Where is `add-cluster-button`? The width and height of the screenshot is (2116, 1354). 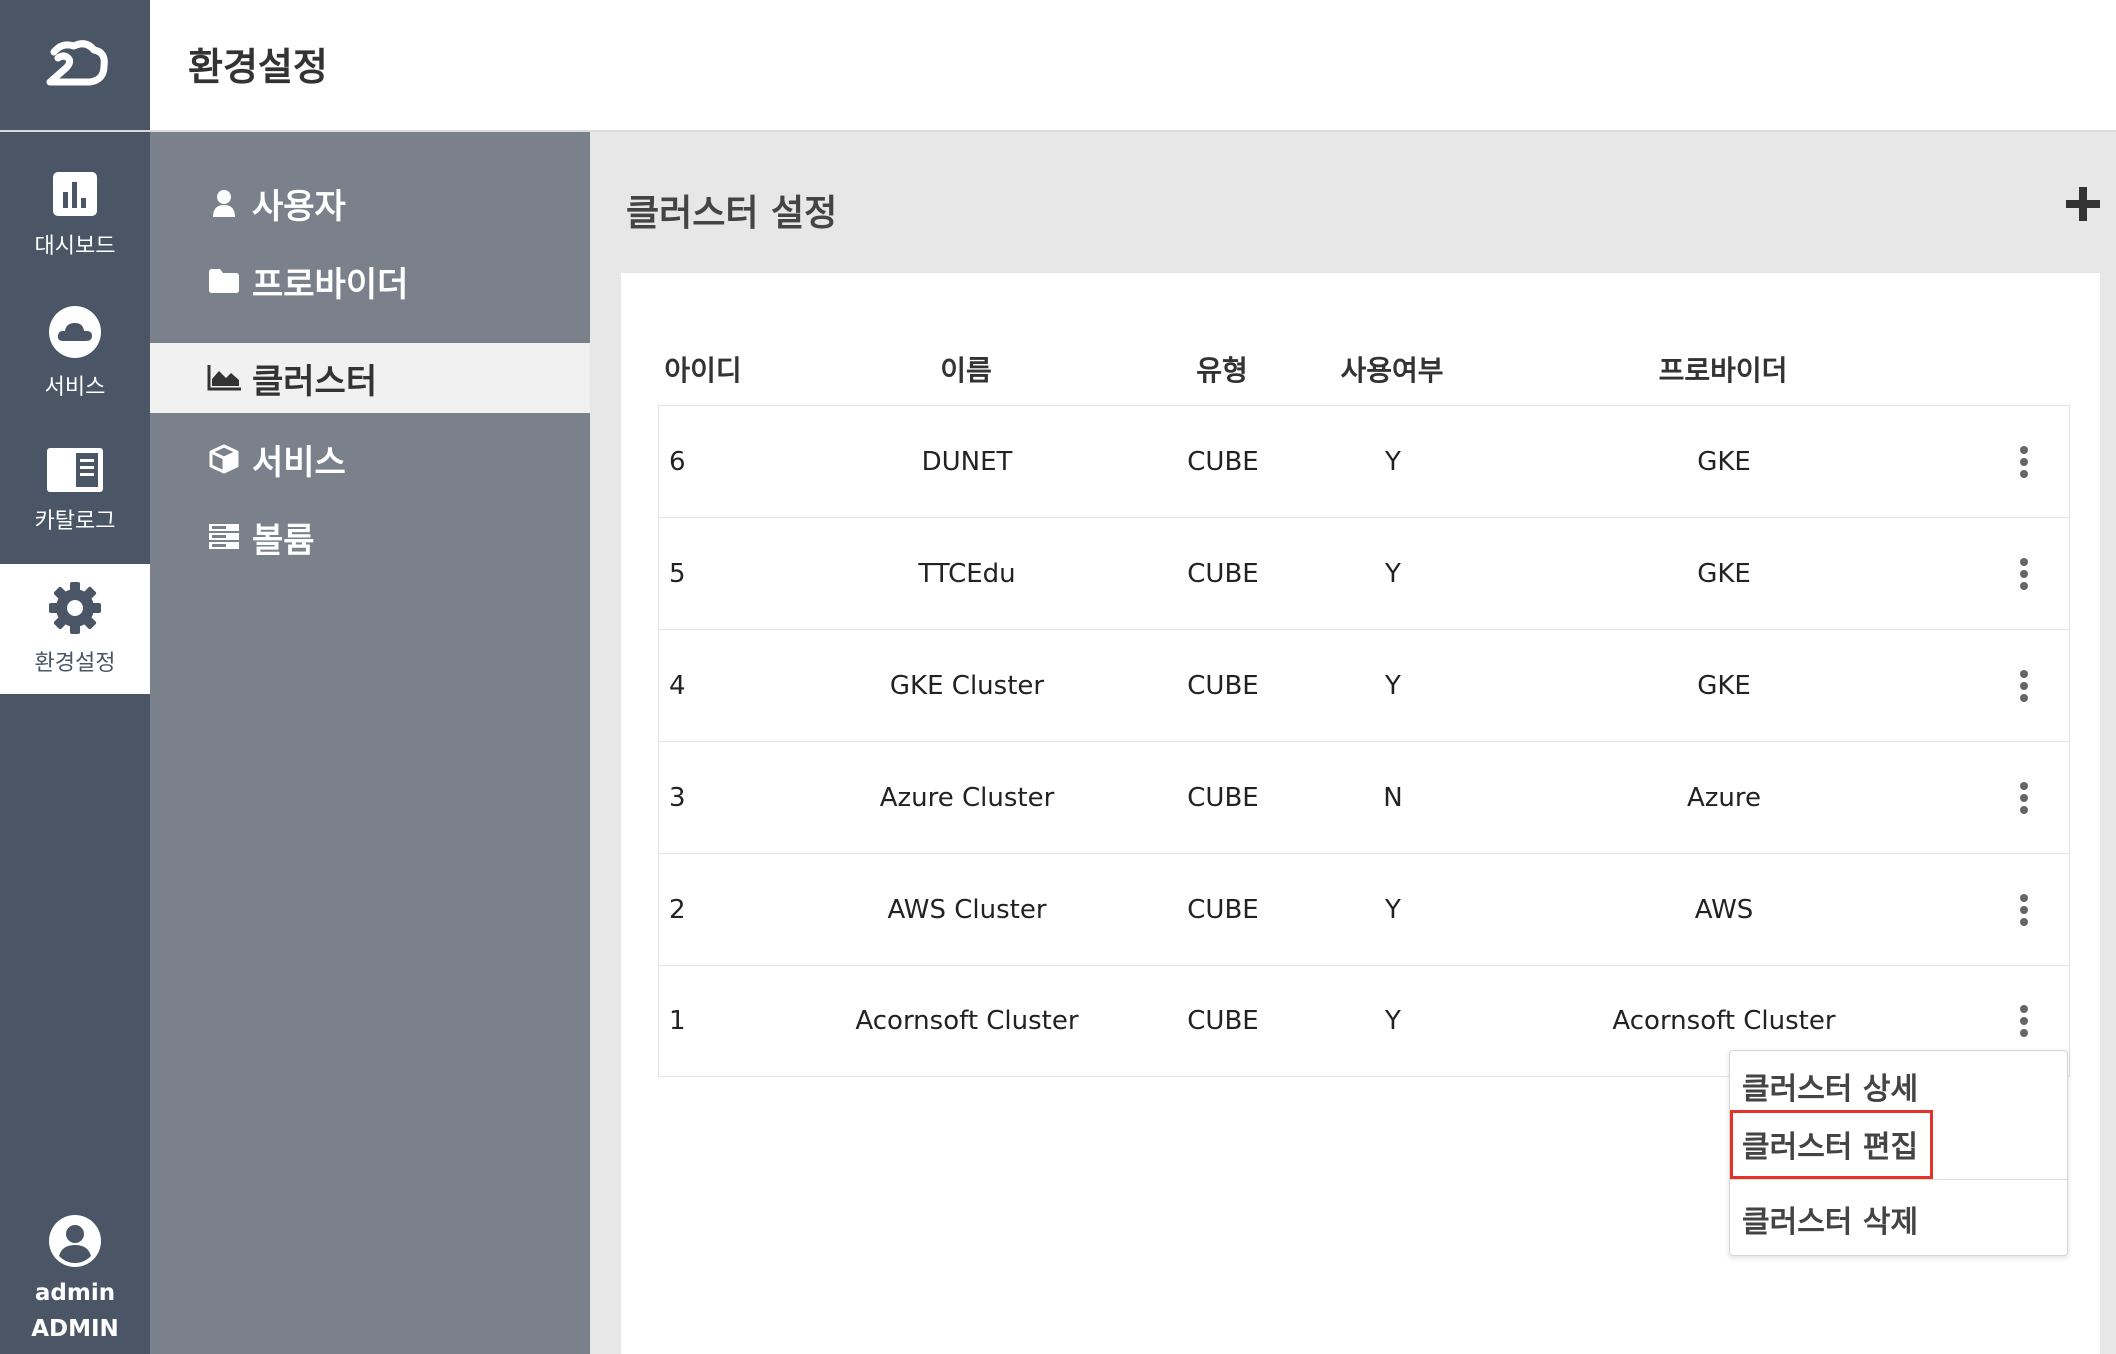
add-cluster-button is located at coordinates (2086, 207).